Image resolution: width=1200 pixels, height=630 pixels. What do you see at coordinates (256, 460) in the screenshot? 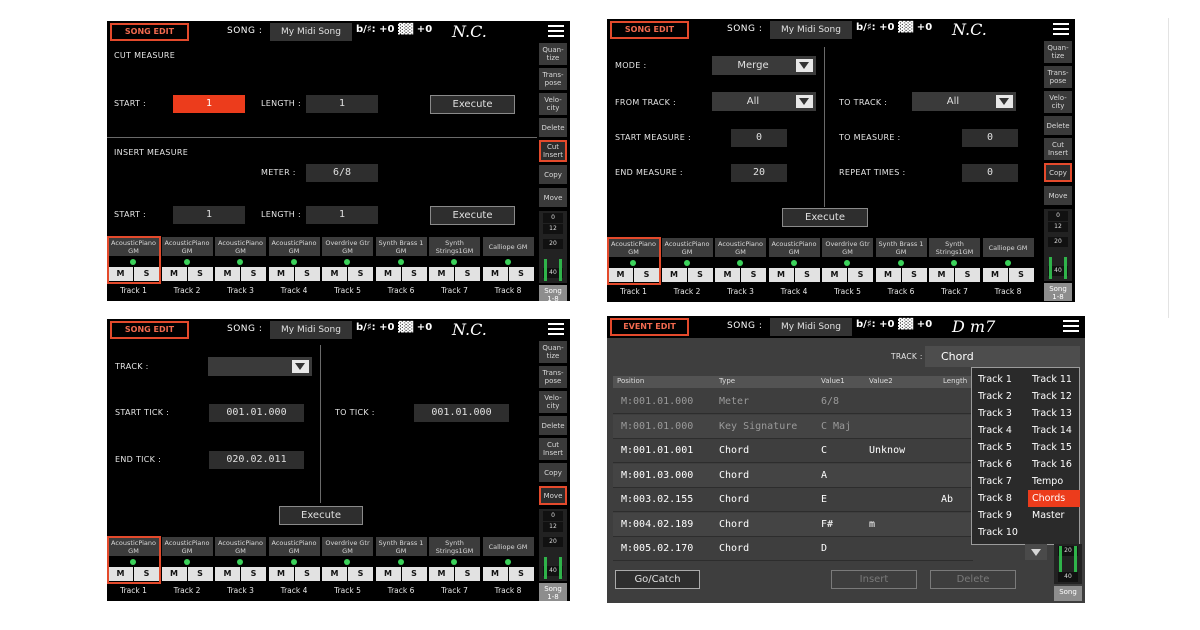
I see `end-tick-field: 020.02.011` at bounding box center [256, 460].